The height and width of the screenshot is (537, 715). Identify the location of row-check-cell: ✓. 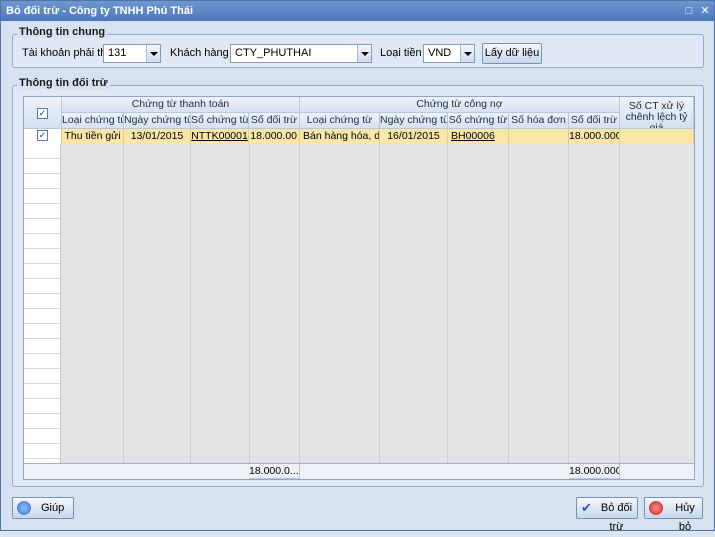
(43, 136).